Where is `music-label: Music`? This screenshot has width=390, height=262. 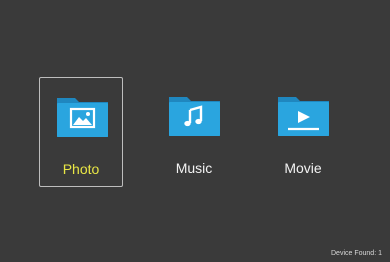 music-label: Music is located at coordinates (194, 168).